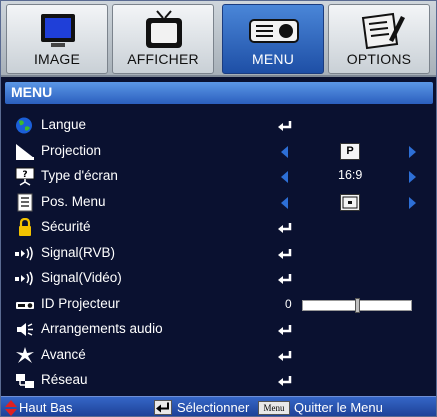 Image resolution: width=437 pixels, height=417 pixels. I want to click on footer-nav-hint: Haut Bas, so click(46, 407).